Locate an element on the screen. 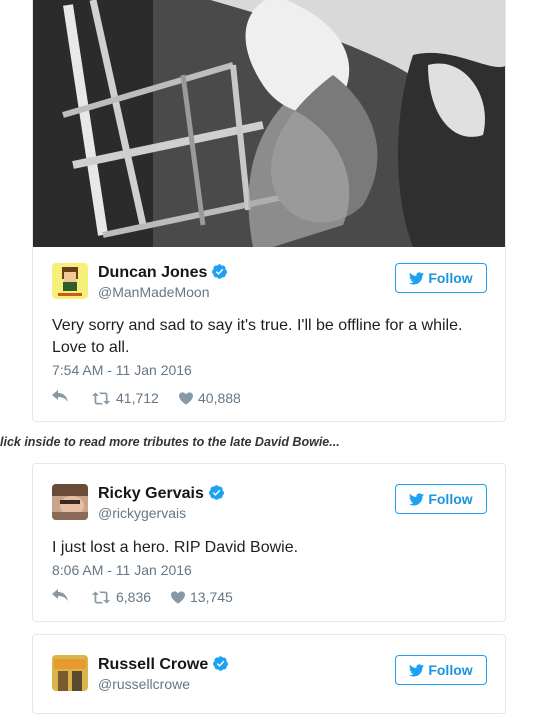 The width and height of the screenshot is (540, 714). tweet-header: Russell Crowe @russellcrowe Follow is located at coordinates (269, 675).